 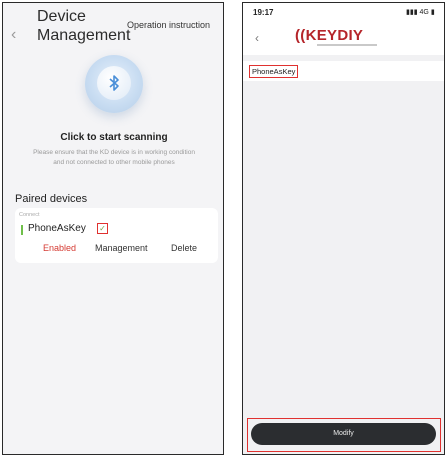 I want to click on modify-highlight: Modify, so click(x=344, y=435).